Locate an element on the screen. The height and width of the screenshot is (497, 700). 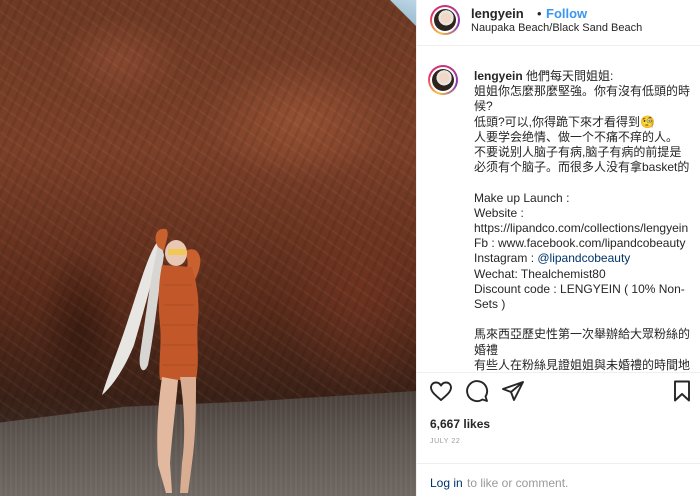
post-date: JULY 22 is located at coordinates (445, 441).